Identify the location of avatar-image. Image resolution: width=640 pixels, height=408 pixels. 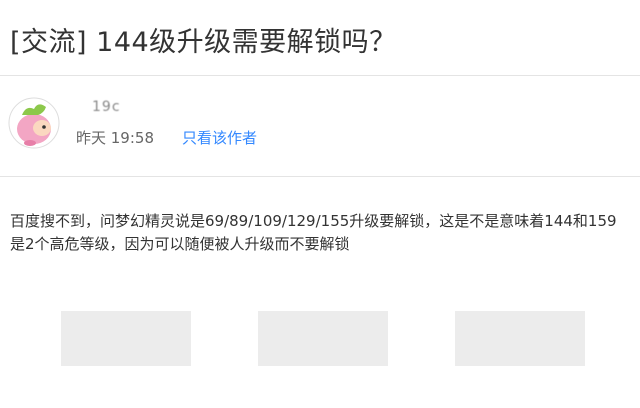
(34, 123).